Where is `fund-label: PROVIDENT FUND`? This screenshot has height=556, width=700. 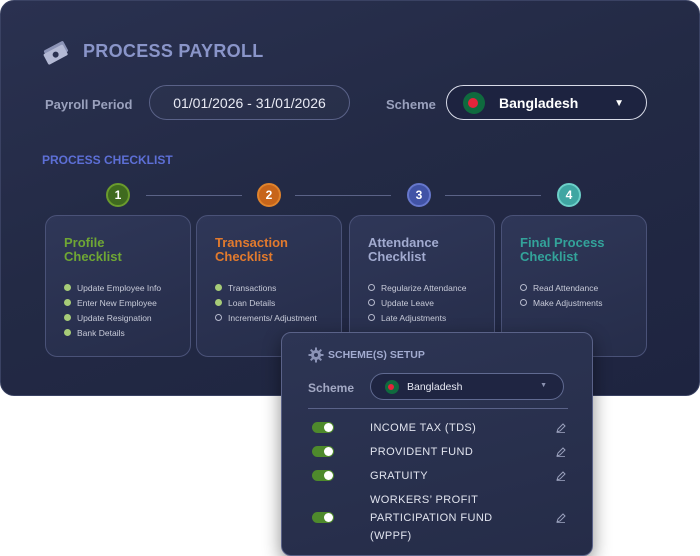 fund-label: PROVIDENT FUND is located at coordinates (422, 452).